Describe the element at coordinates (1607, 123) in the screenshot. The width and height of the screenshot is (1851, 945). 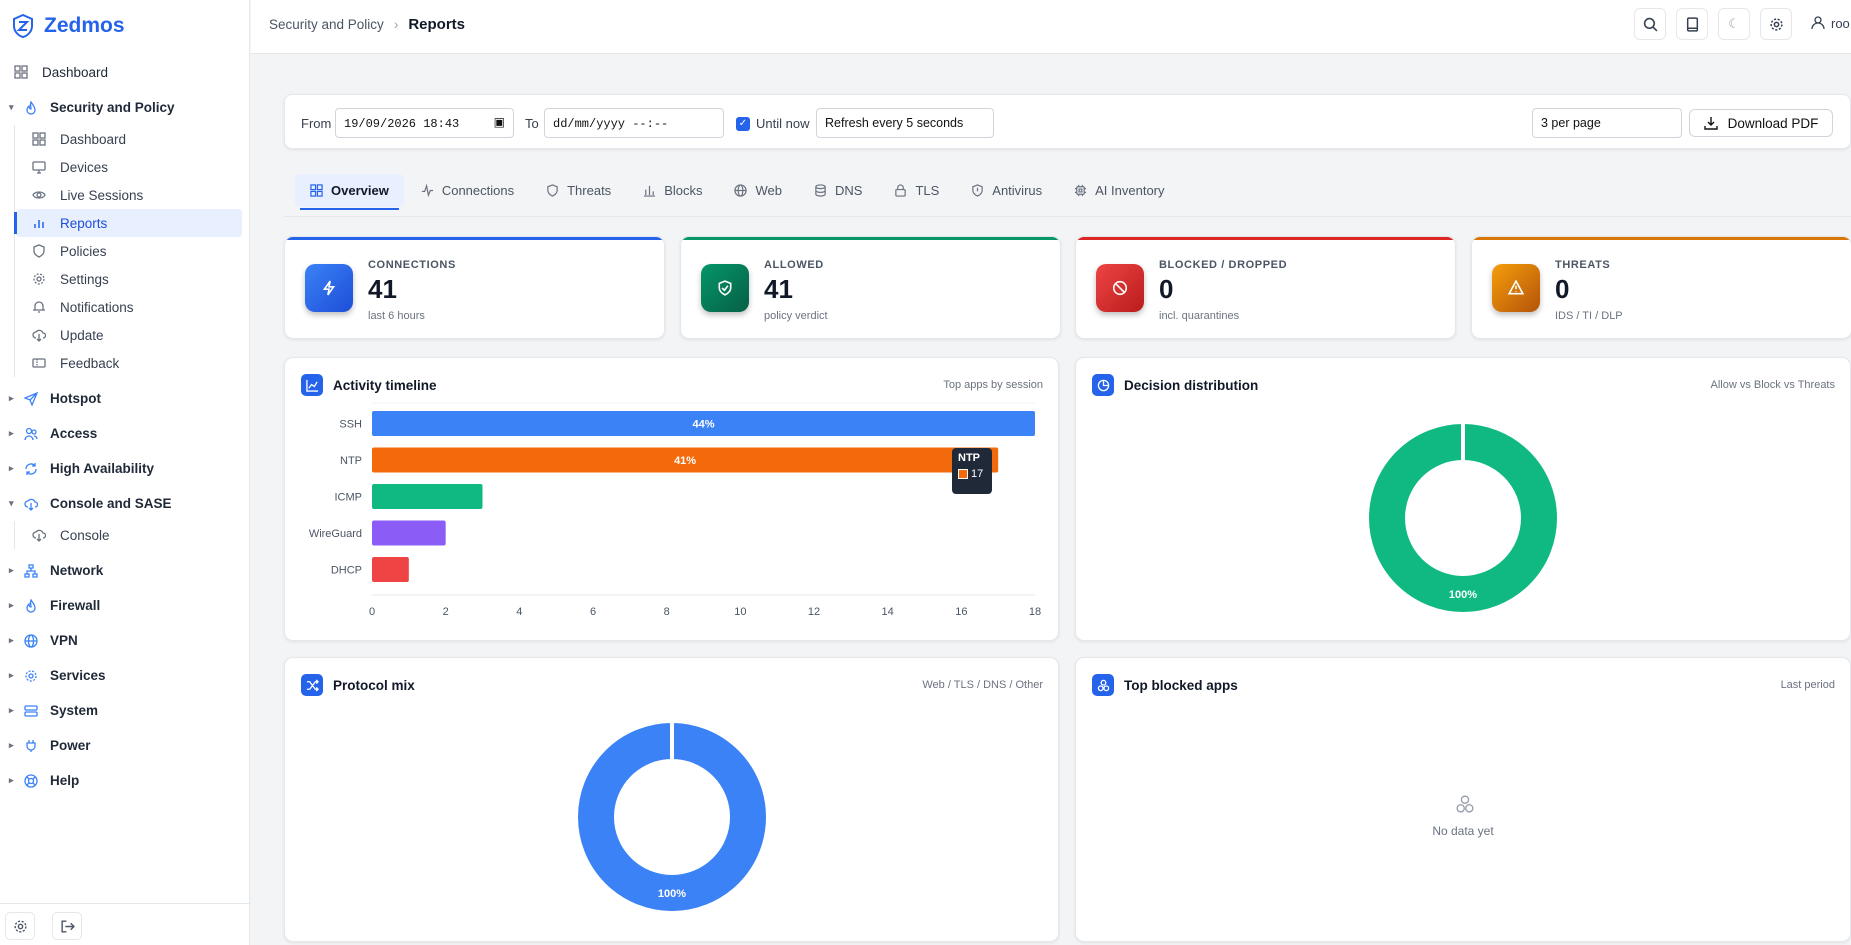
I see `per-page-select: 3 per page` at that location.